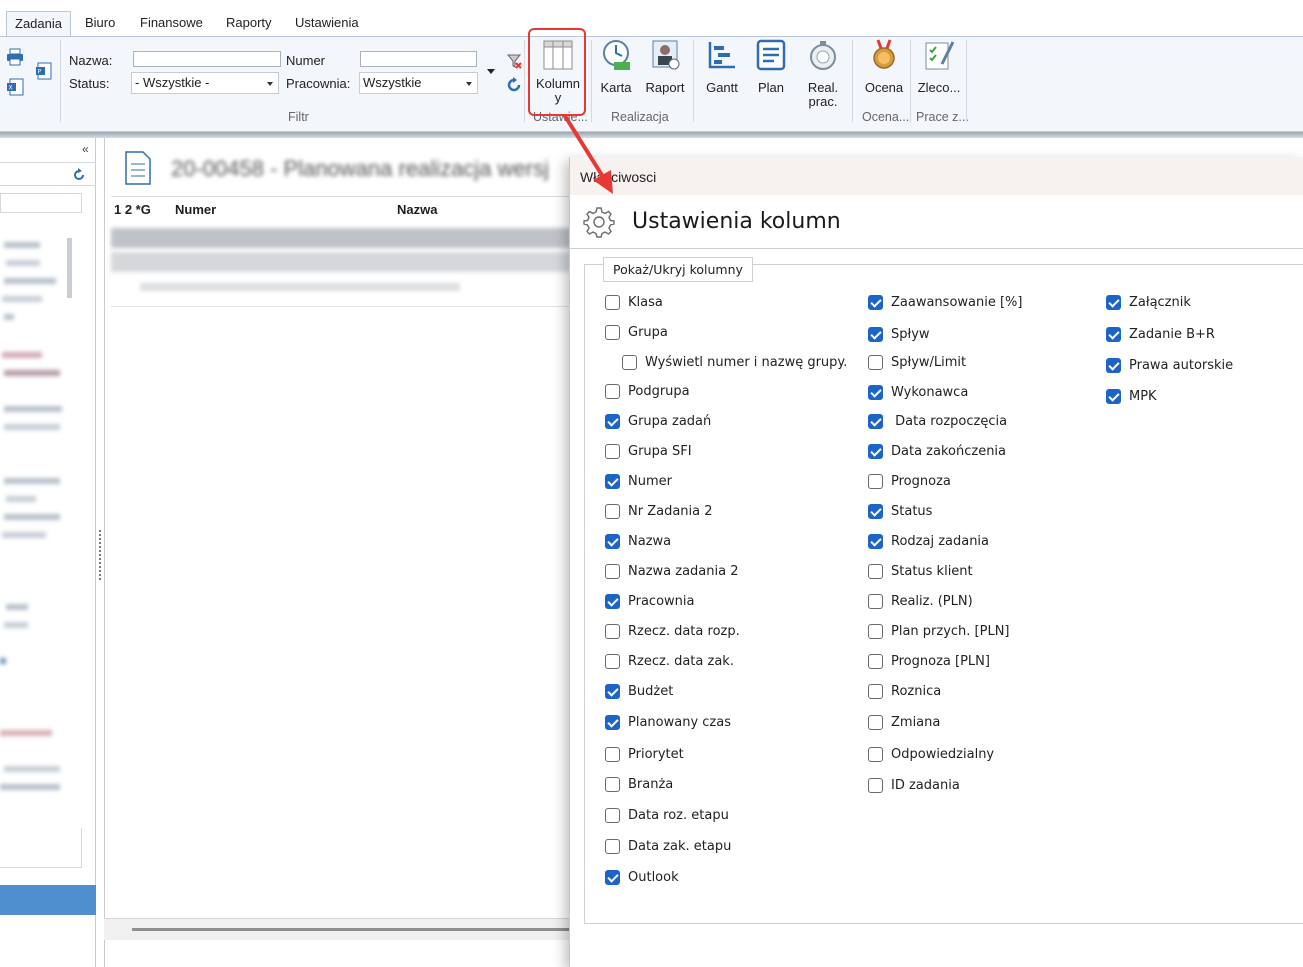  What do you see at coordinates (514, 85) in the screenshot?
I see `refresh-icon` at bounding box center [514, 85].